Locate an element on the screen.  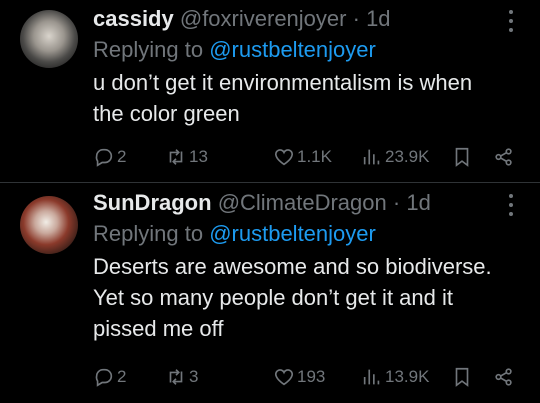
like-count: 193 is located at coordinates (311, 376).